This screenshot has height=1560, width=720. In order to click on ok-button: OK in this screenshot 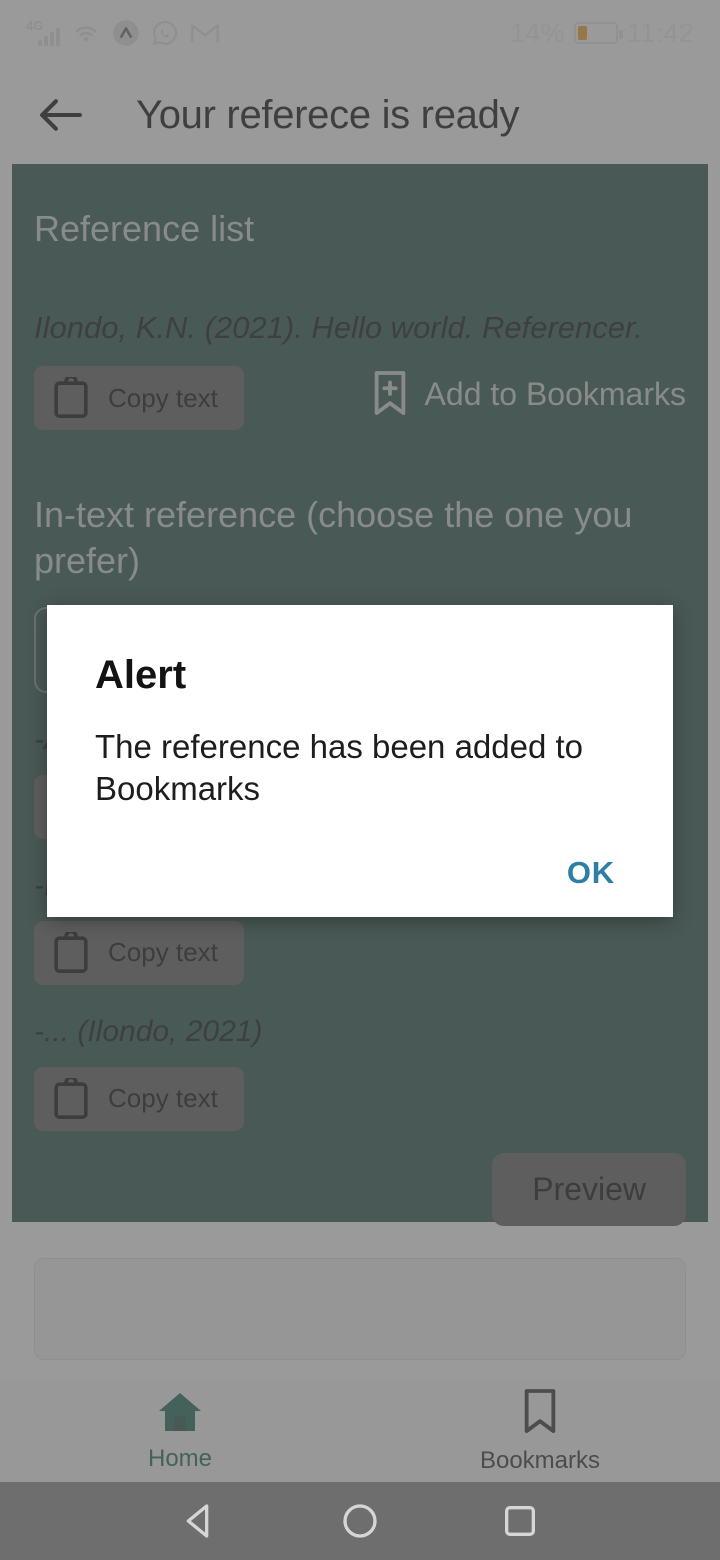, I will do `click(591, 872)`.